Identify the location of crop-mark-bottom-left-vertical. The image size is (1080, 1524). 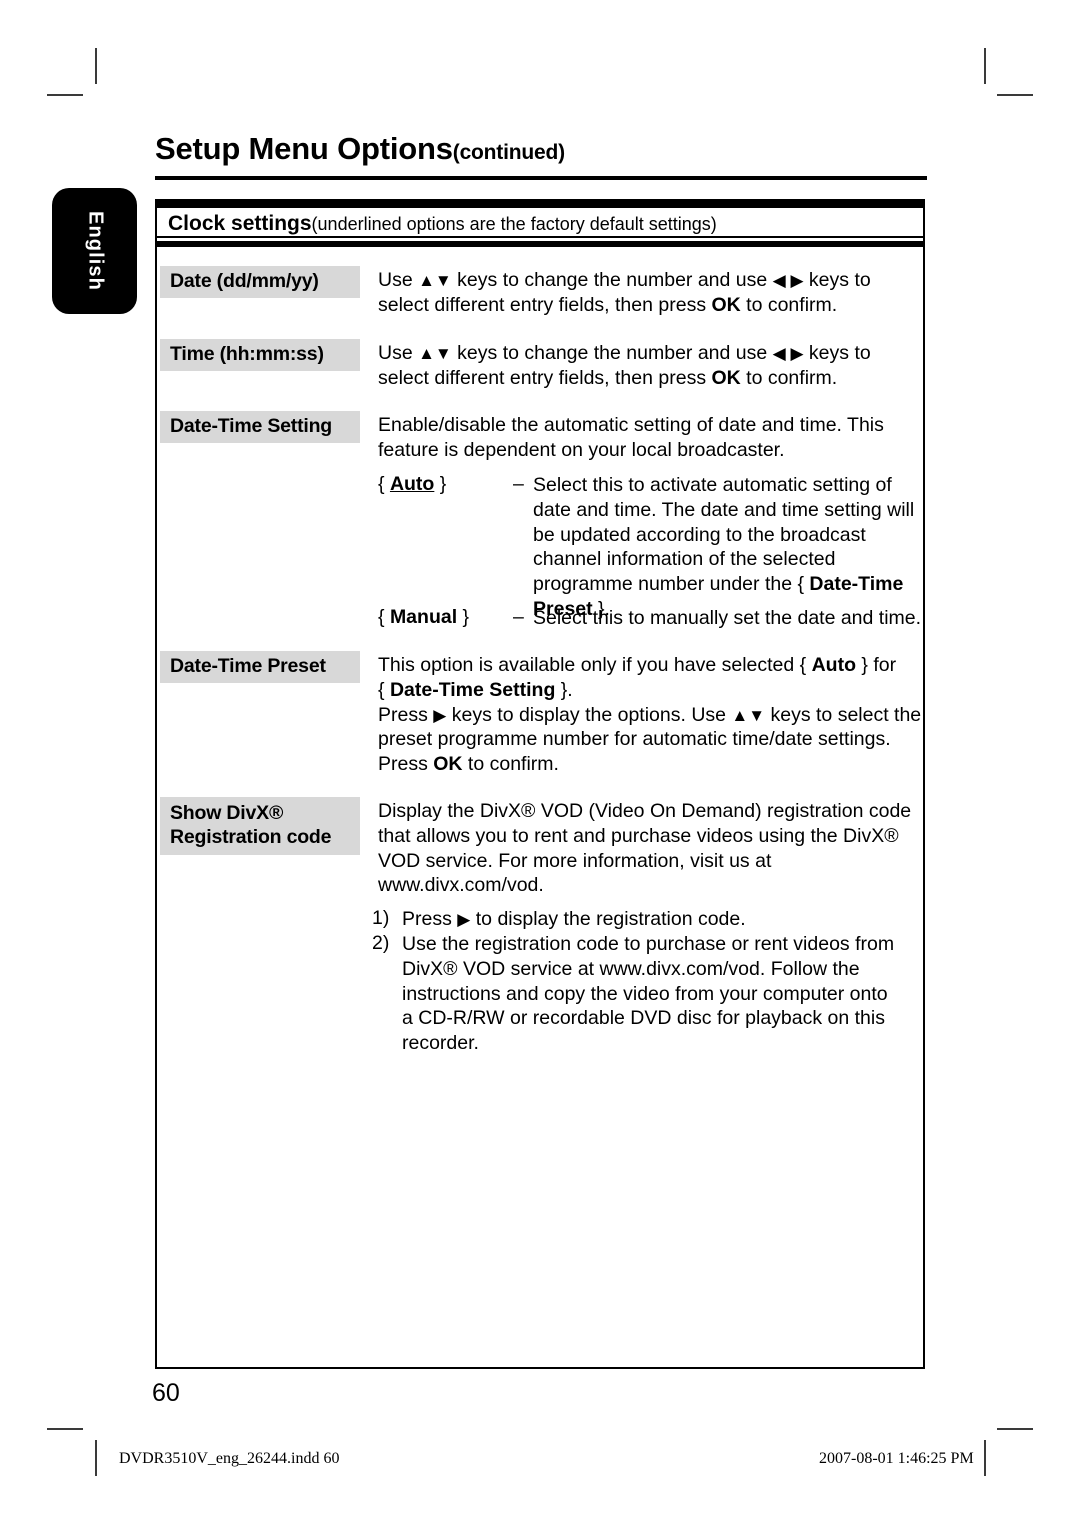
(96, 1458).